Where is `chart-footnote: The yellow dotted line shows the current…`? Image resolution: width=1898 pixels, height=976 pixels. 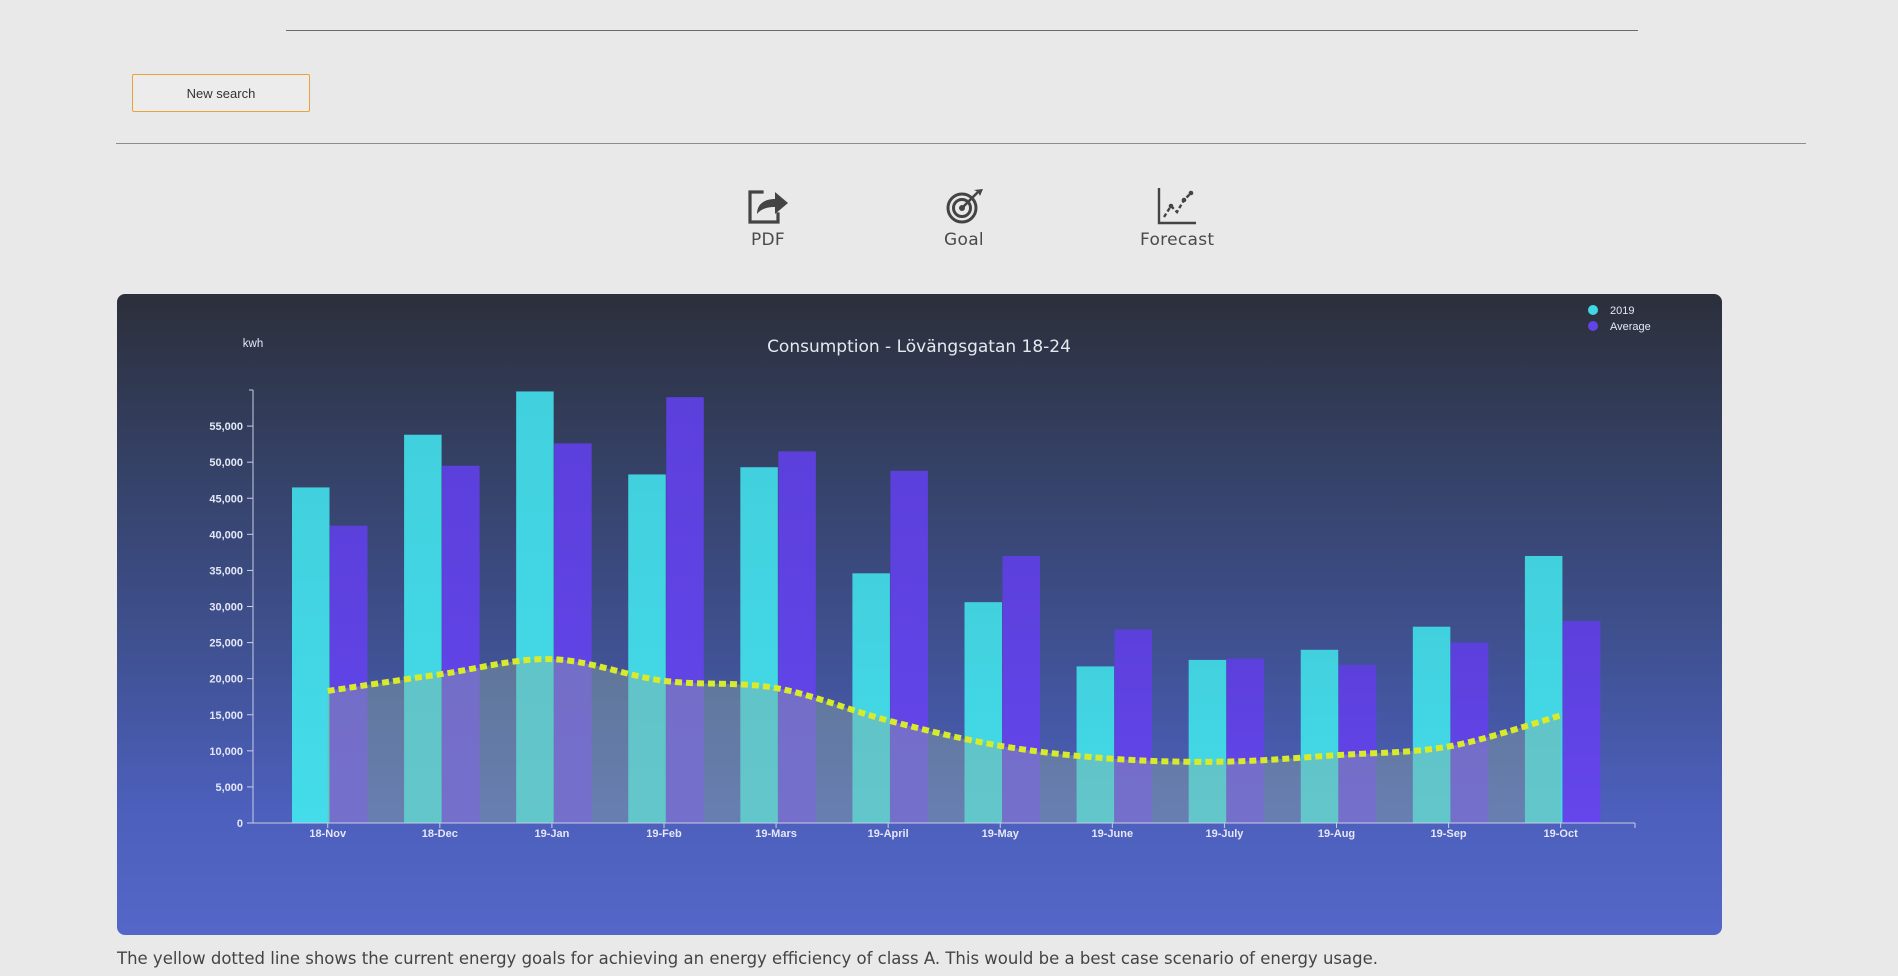
chart-footnote: The yellow dotted line shows the current… is located at coordinates (748, 958).